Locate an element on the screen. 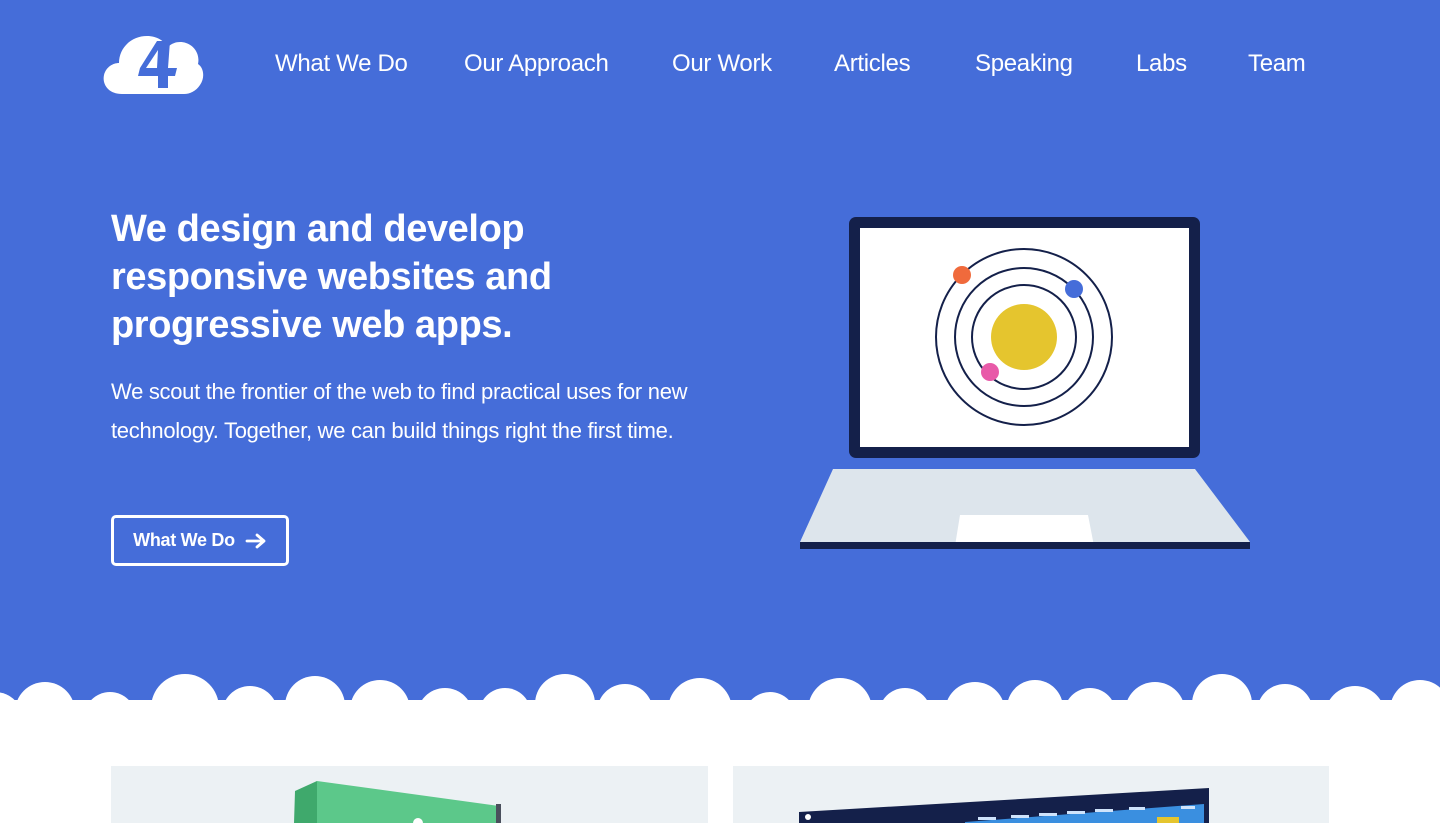 Image resolution: width=1440 pixels, height=823 pixels. browser-window-illustration is located at coordinates (1004, 805).